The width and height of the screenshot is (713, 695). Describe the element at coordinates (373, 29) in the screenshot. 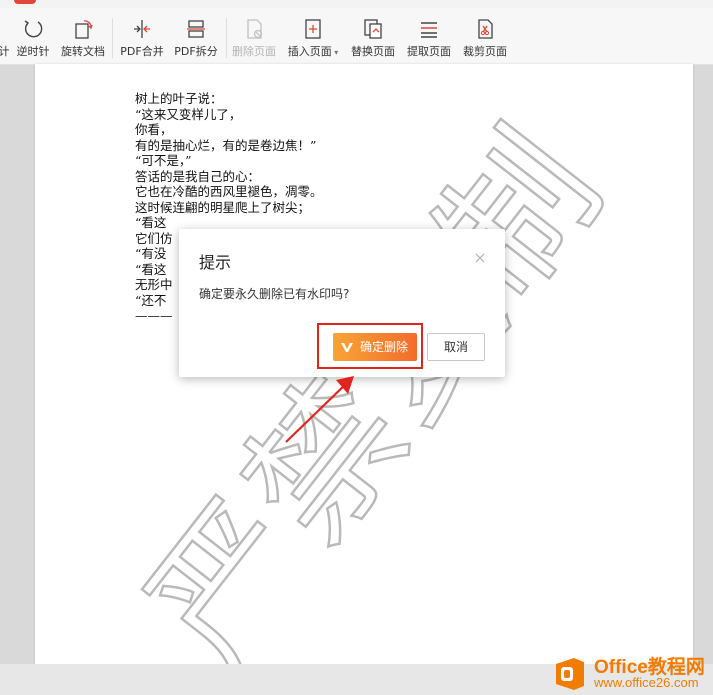

I see `replace-page-icon` at that location.